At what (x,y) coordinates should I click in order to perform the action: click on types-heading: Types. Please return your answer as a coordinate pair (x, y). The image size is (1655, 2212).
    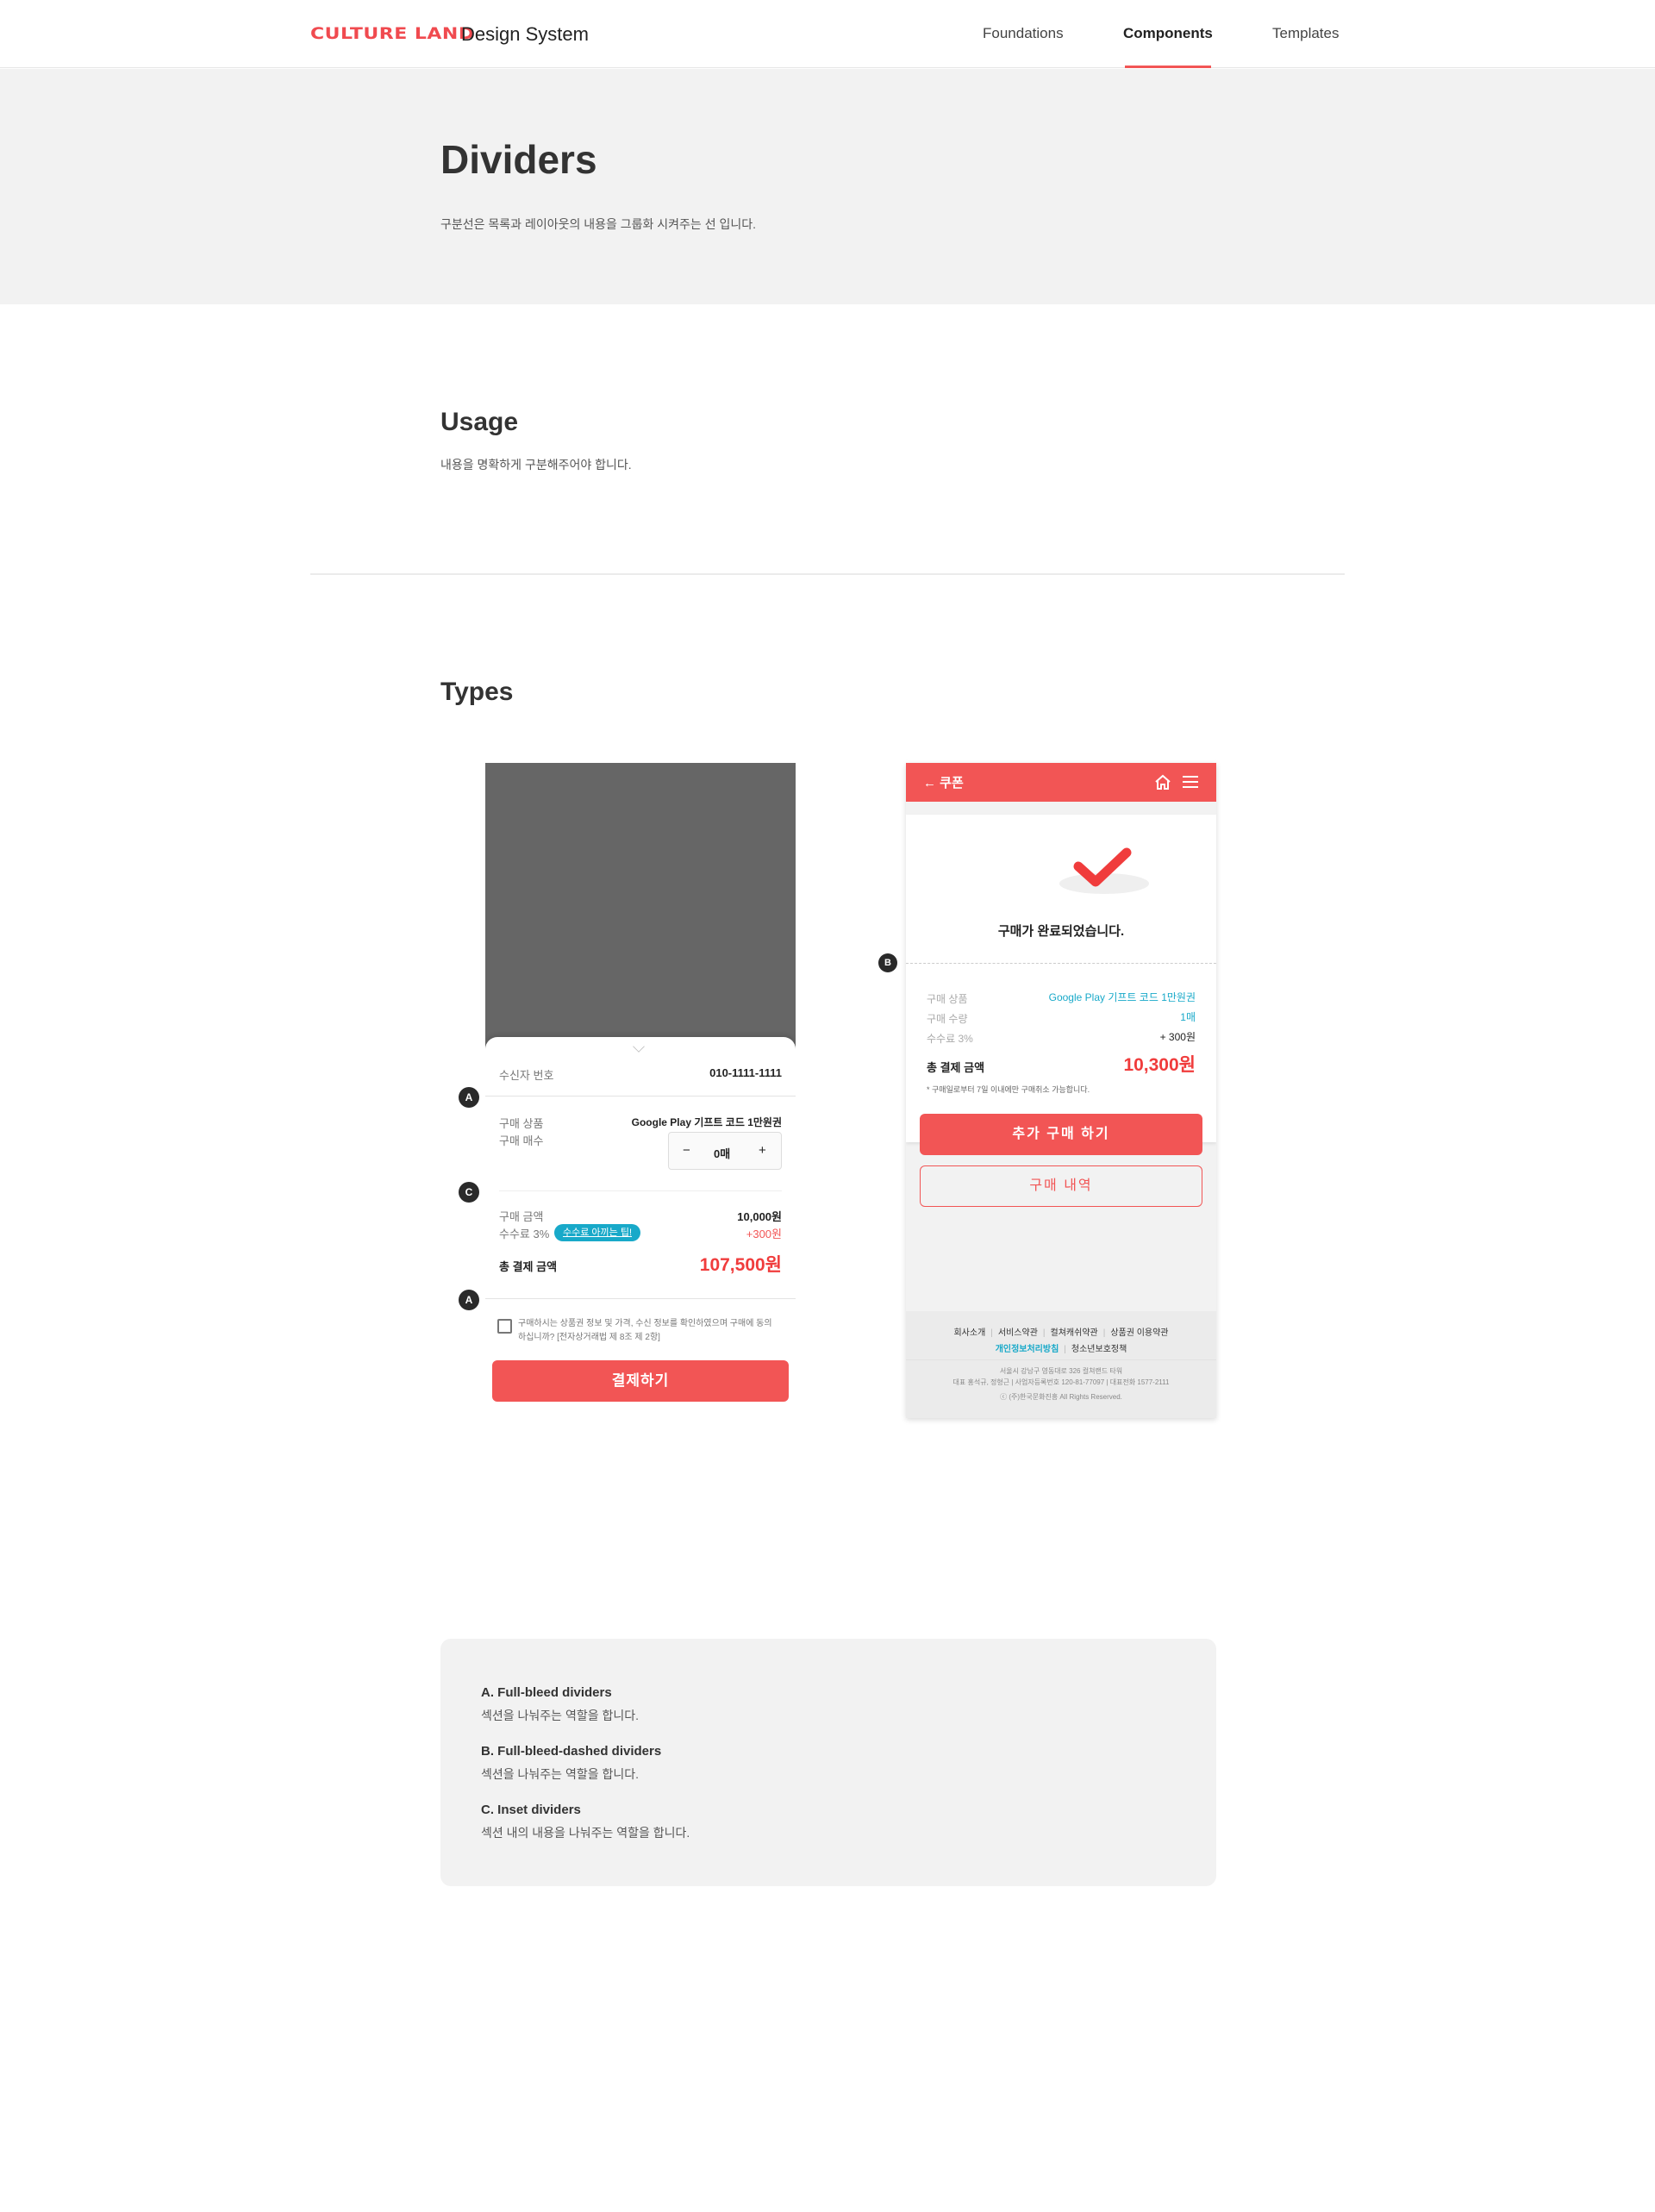
    Looking at the image, I should click on (477, 692).